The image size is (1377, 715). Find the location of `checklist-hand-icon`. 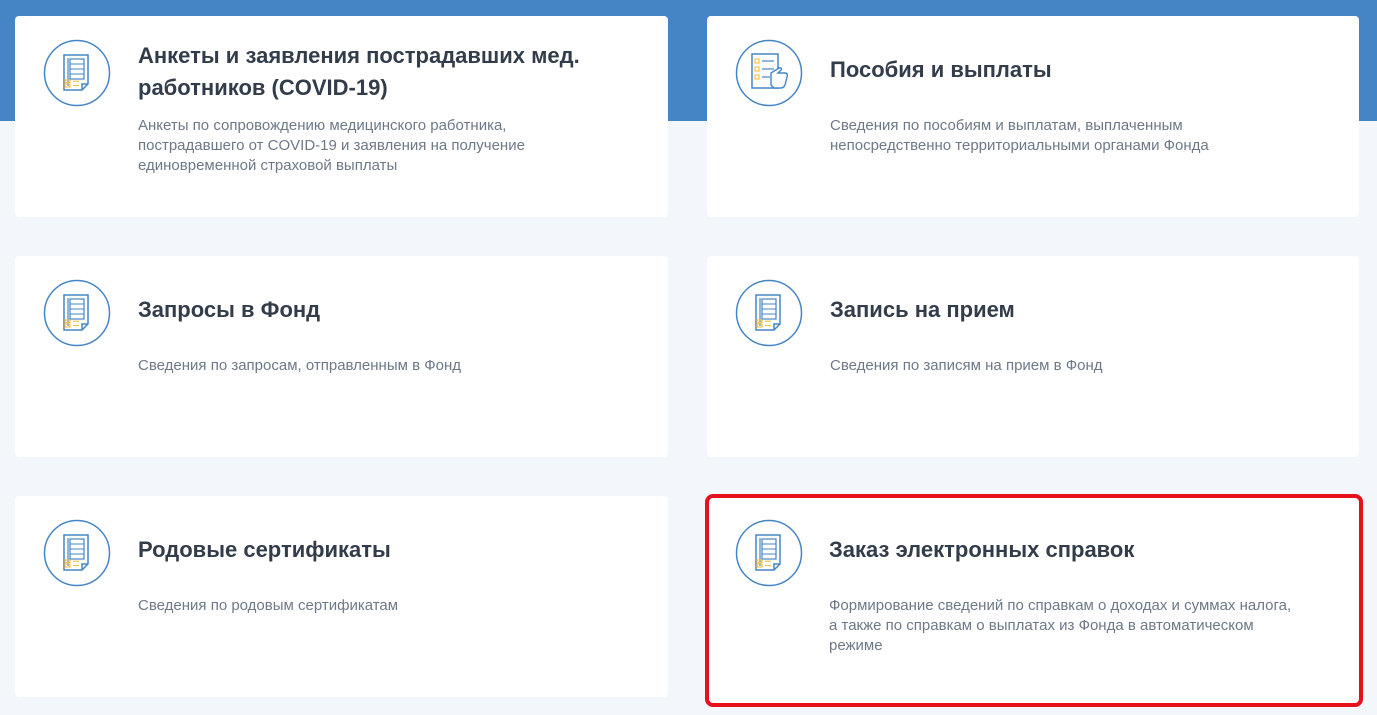

checklist-hand-icon is located at coordinates (769, 73).